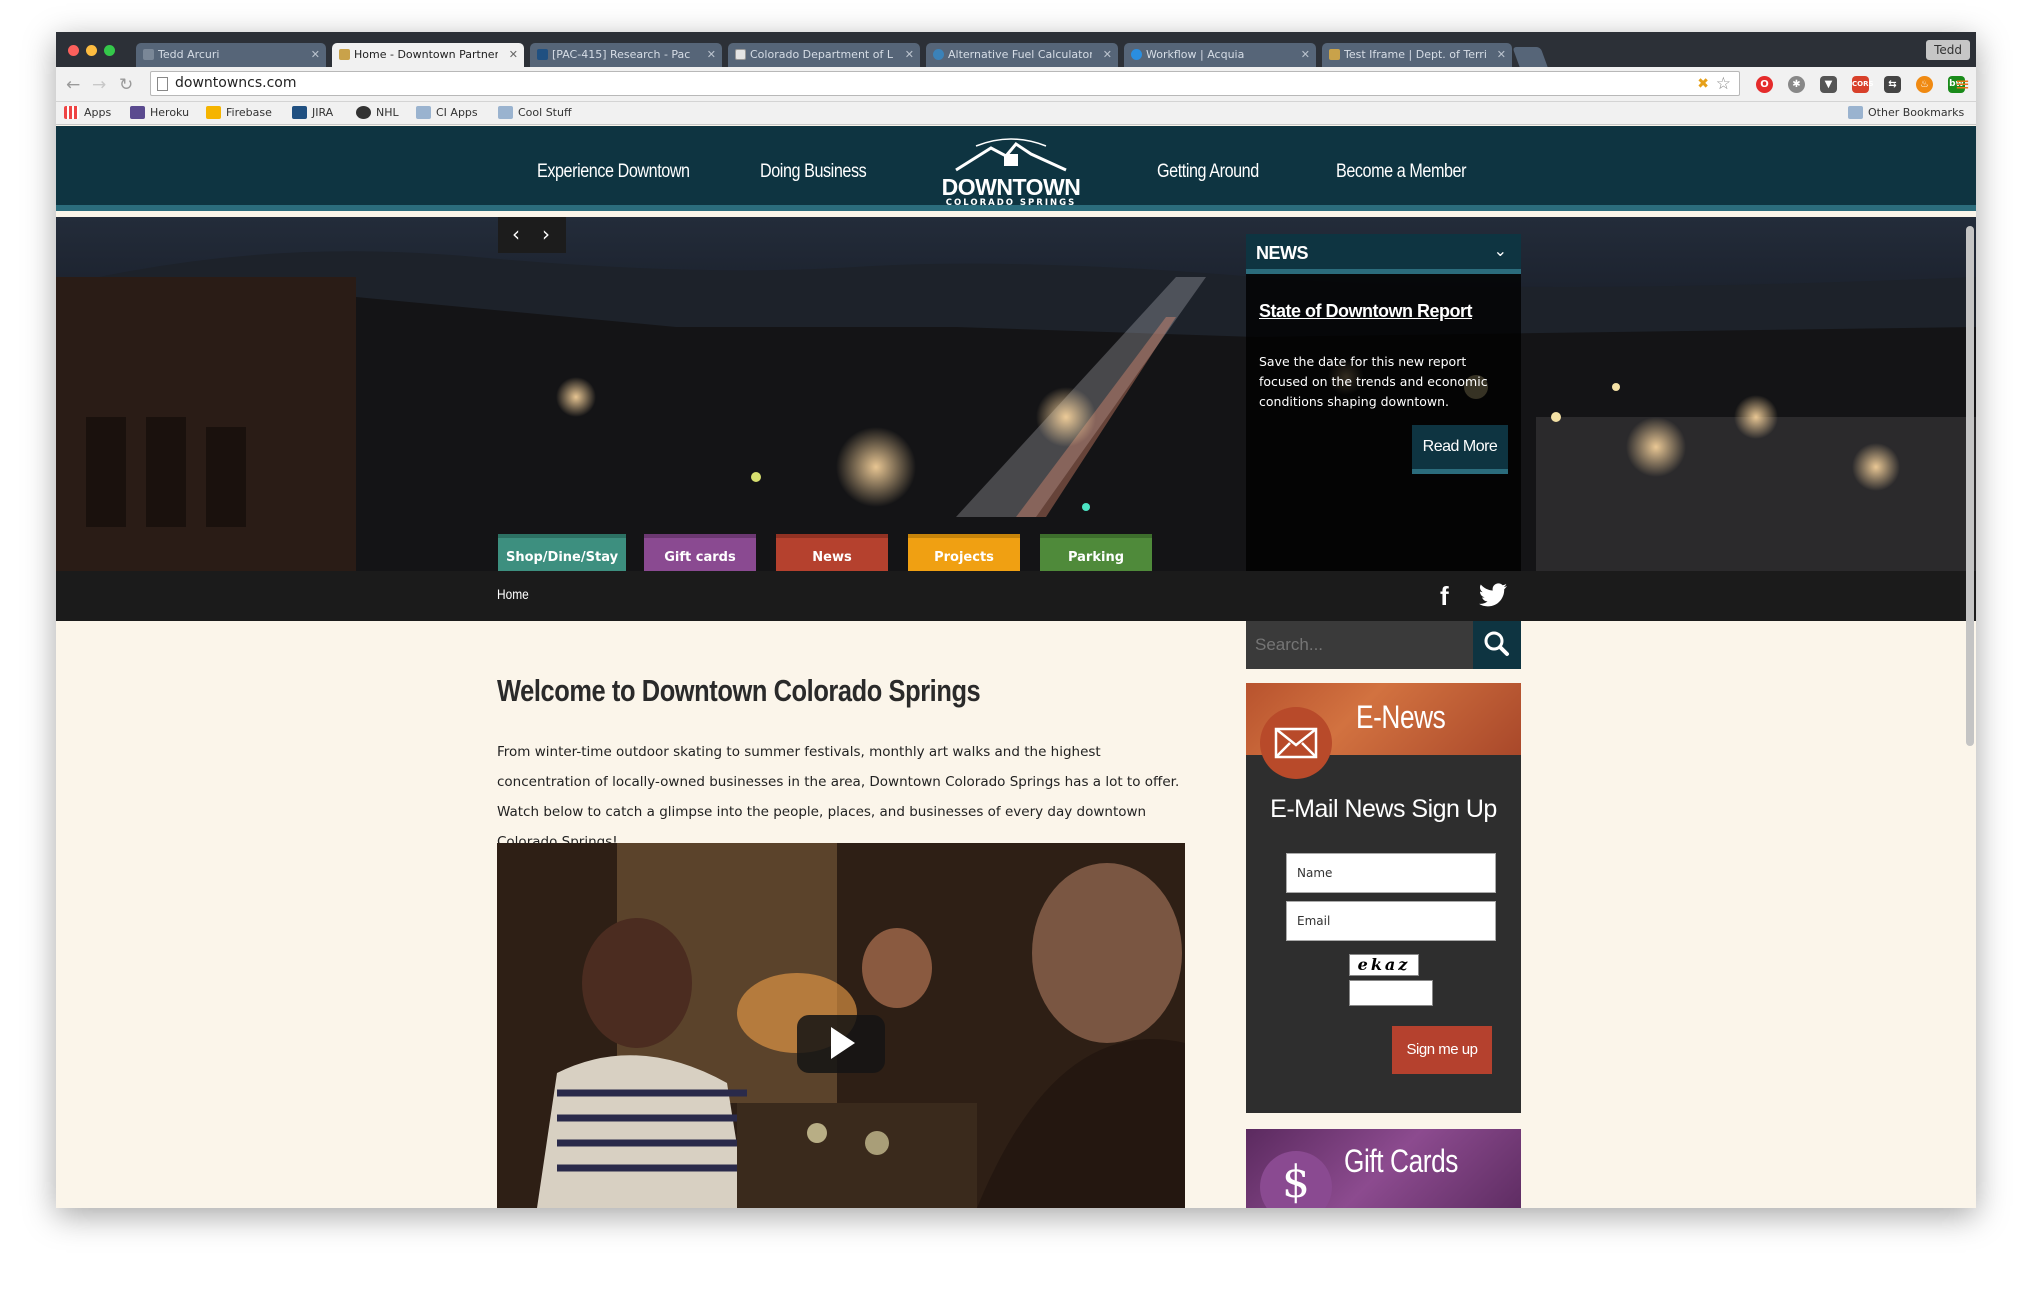  Describe the element at coordinates (1703, 84) in the screenshot. I see `extension-puzzle-icon: ✖` at that location.